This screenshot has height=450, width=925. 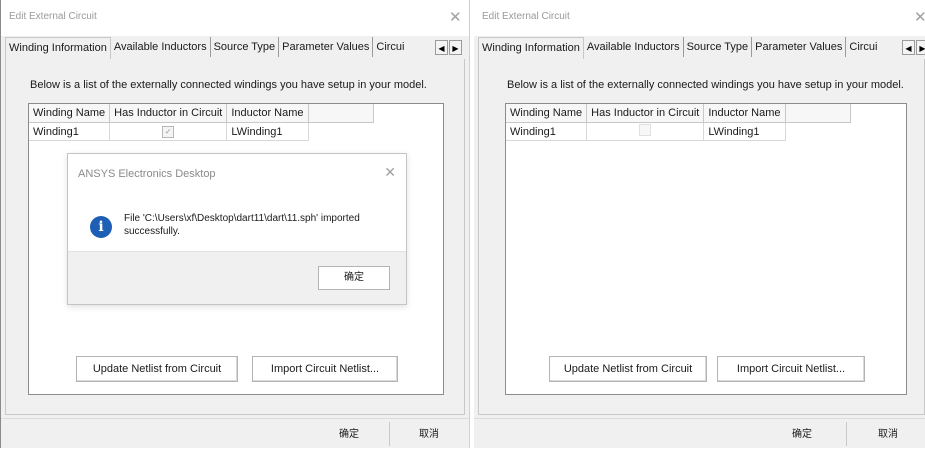 I want to click on has-inductor-checkbox: ✓, so click(x=168, y=132).